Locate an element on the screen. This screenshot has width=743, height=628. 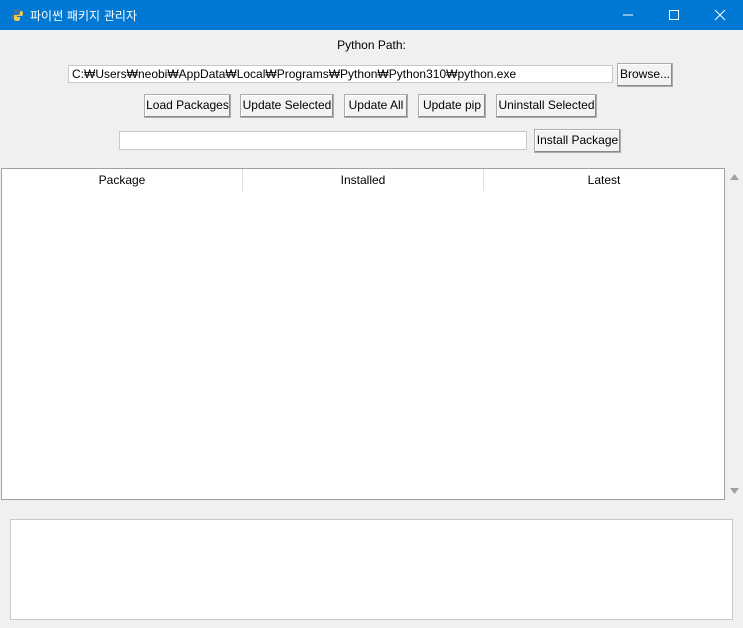
table-header: Package Installed Latest is located at coordinates (363, 180).